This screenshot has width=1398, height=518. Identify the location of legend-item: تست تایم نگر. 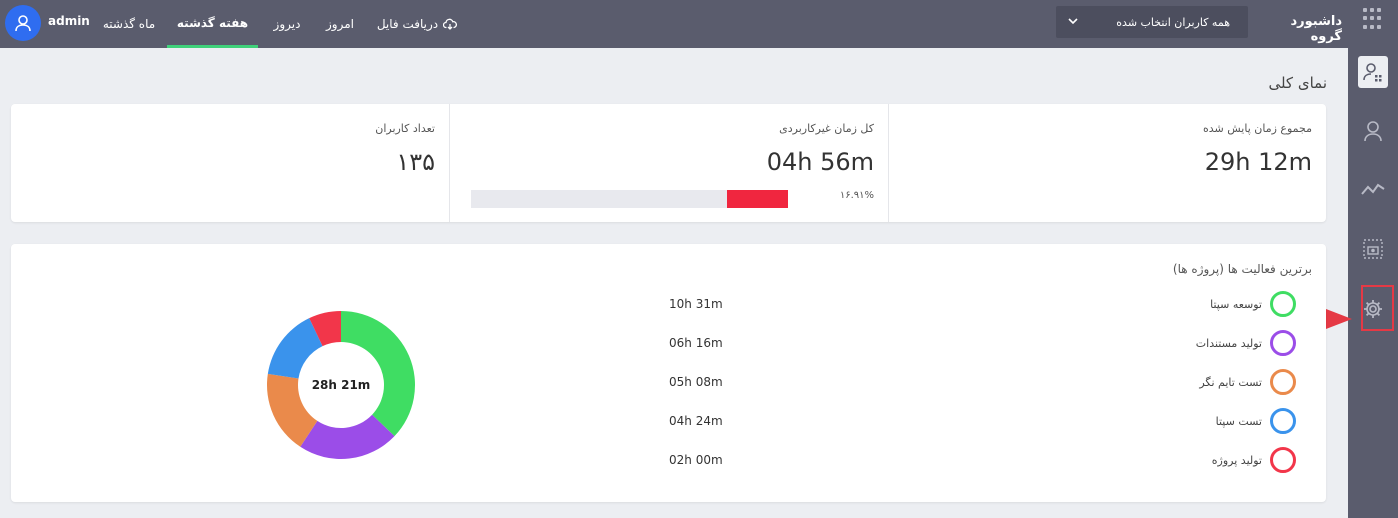
(1216, 382).